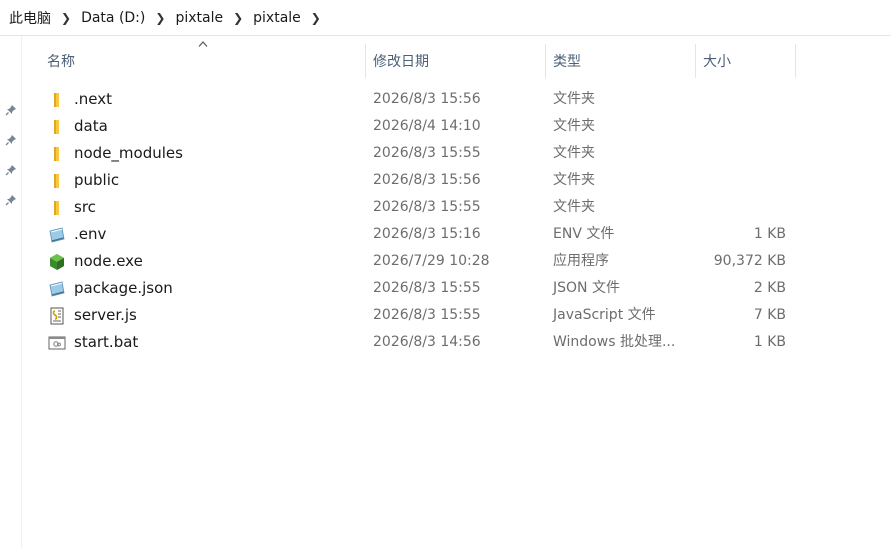 The image size is (891, 548). What do you see at coordinates (749, 61) in the screenshot?
I see `column-header-size: 大小` at bounding box center [749, 61].